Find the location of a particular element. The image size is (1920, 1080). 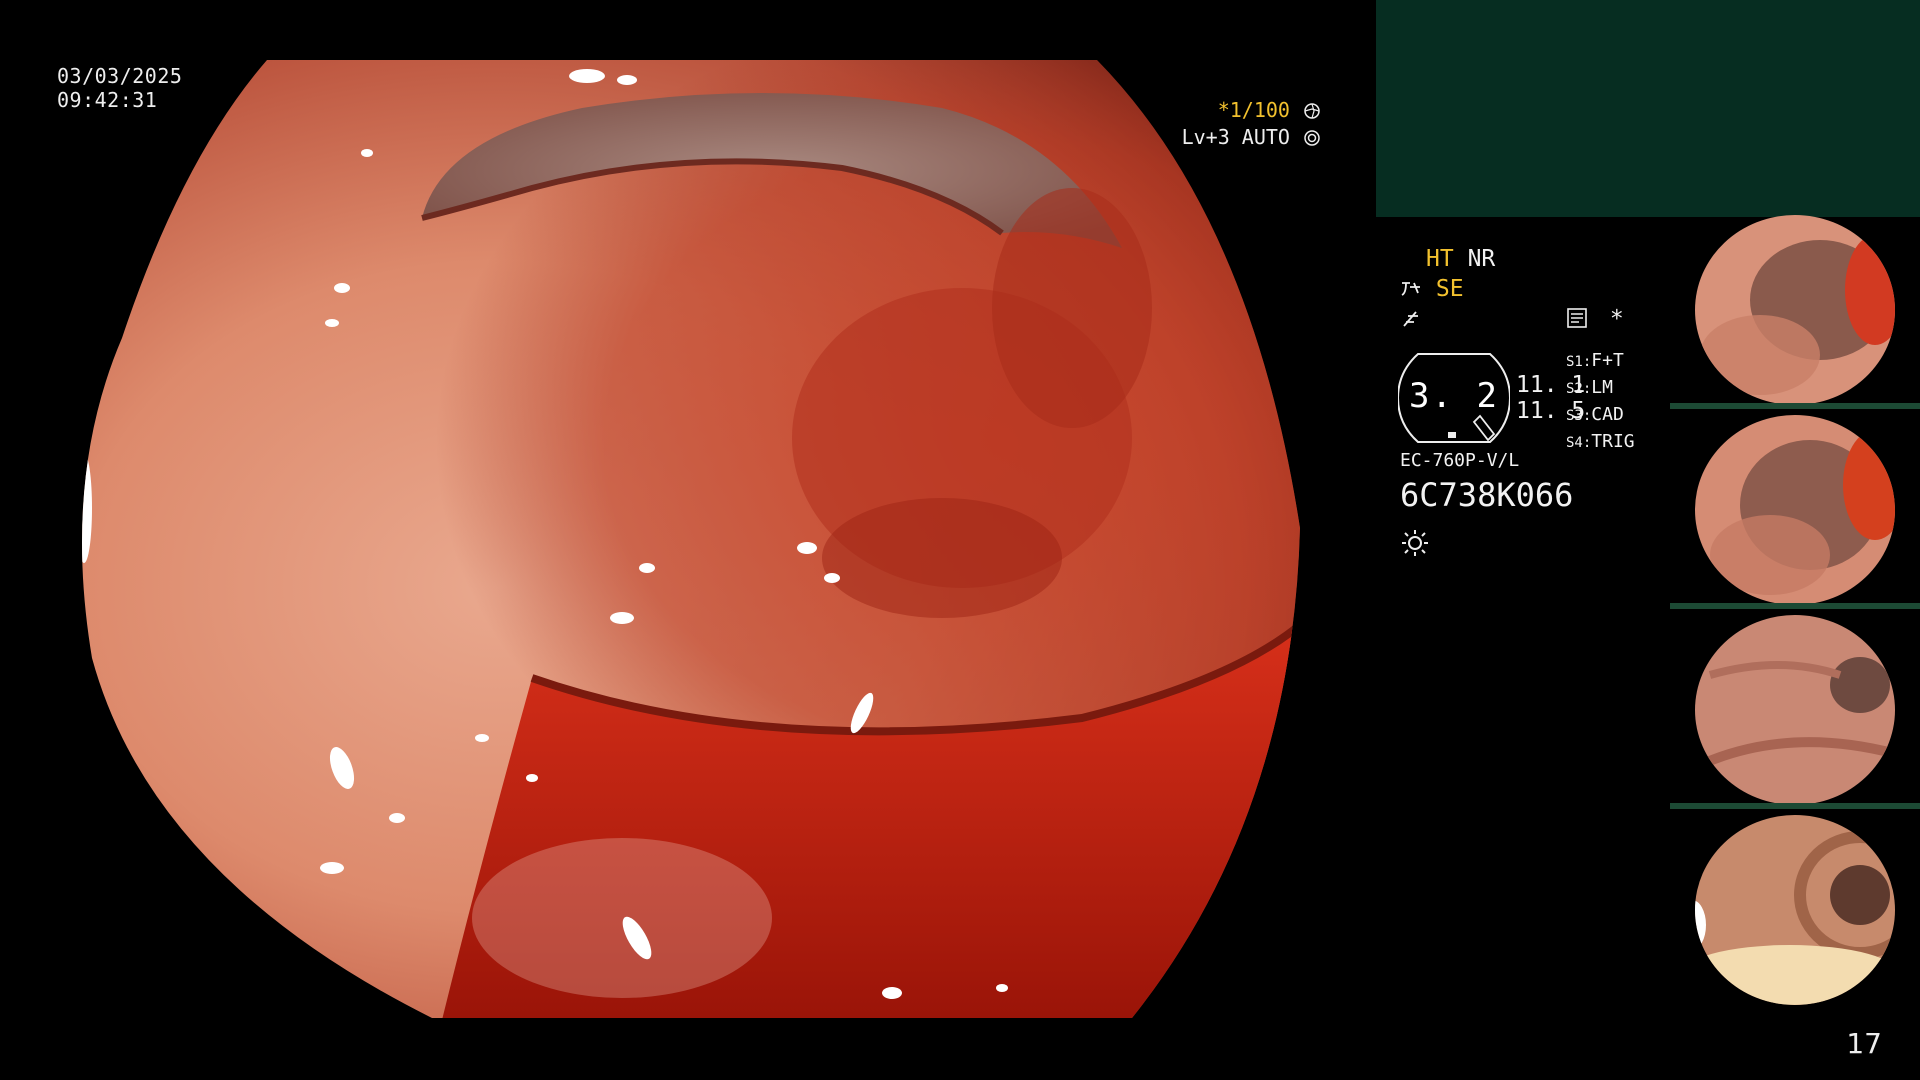

exposure-overlay: *1/100 Lv+3 AUTO is located at coordinates (1251, 124).